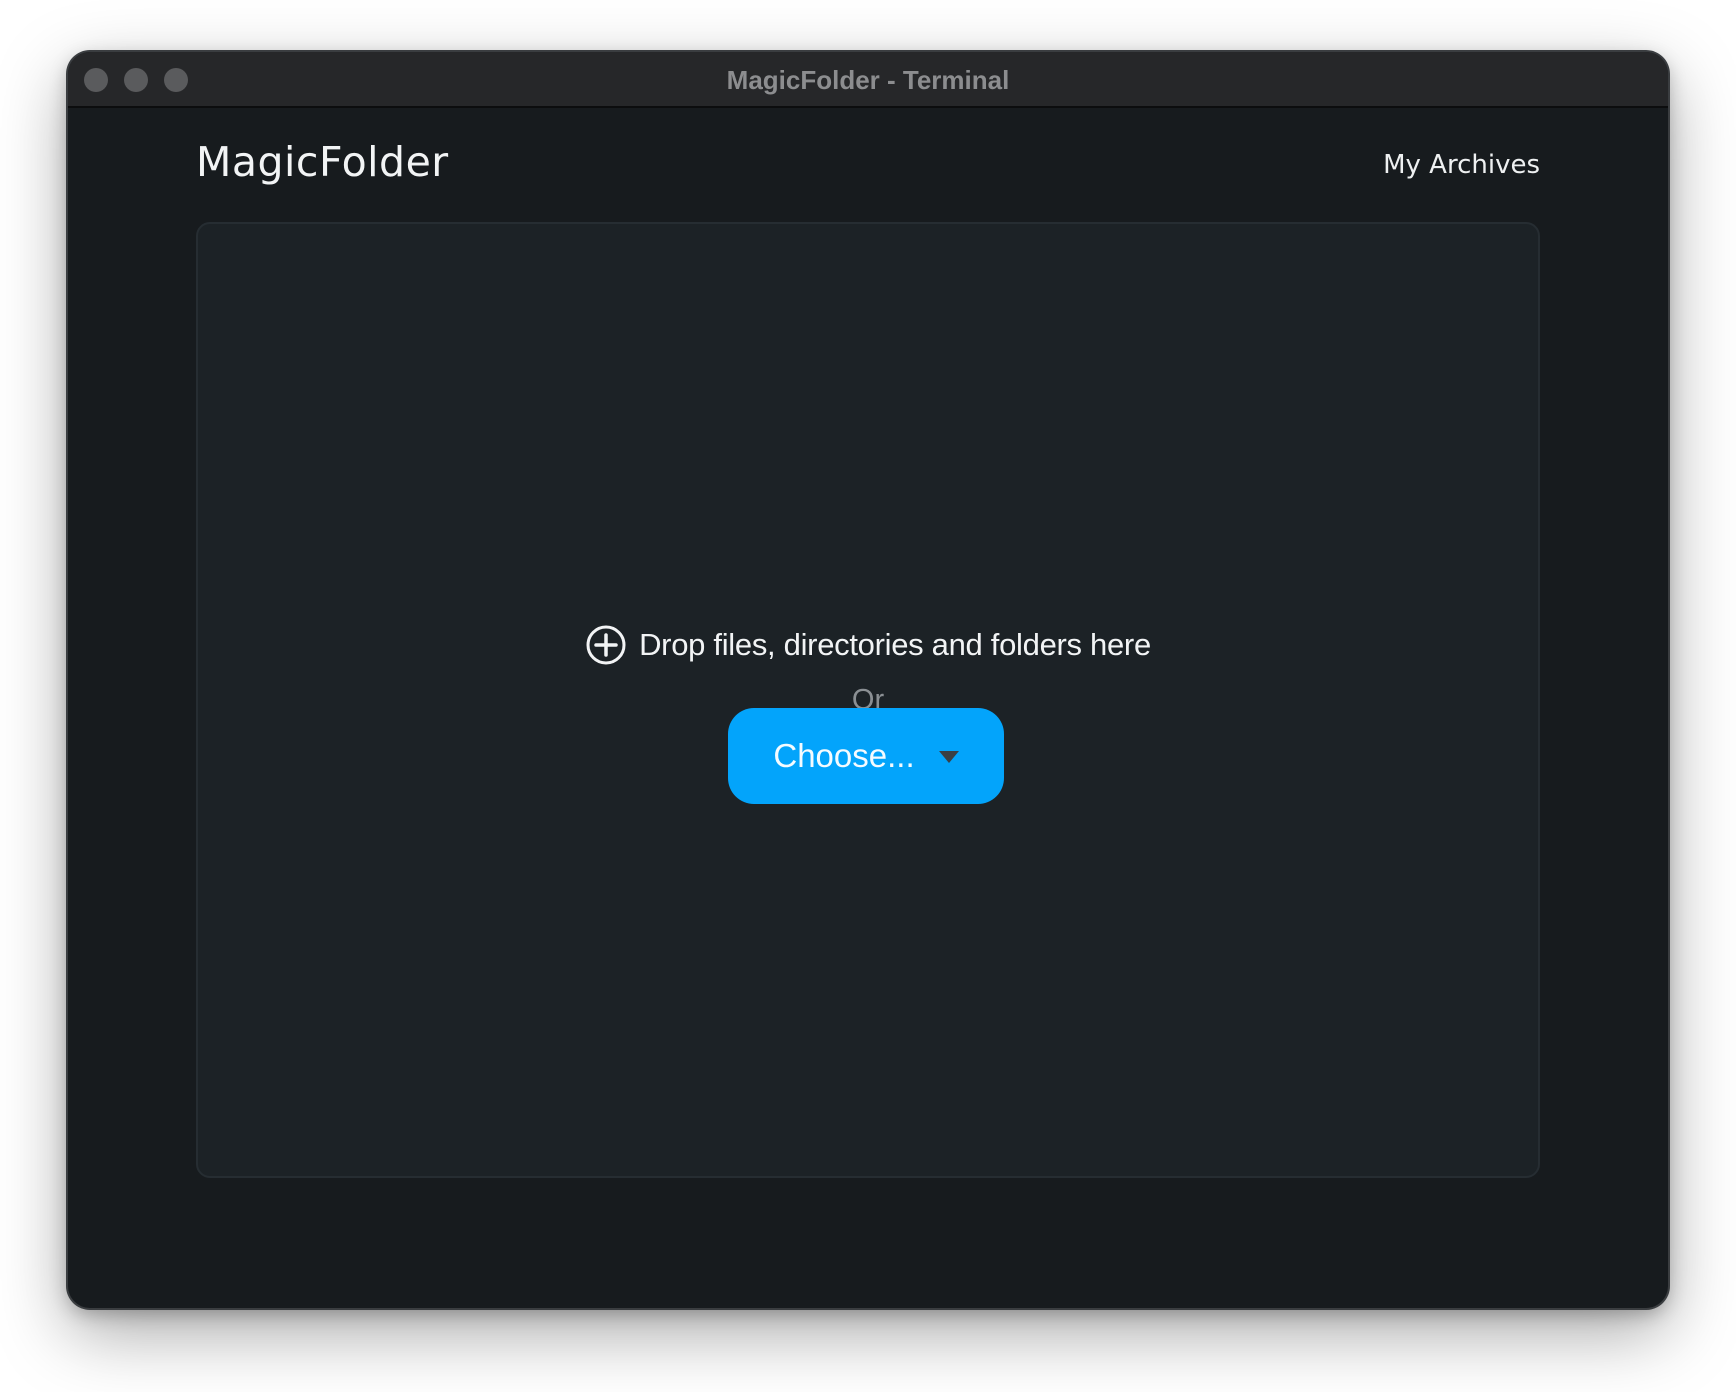 This screenshot has width=1736, height=1392. I want to click on plus-circle-icon, so click(606, 645).